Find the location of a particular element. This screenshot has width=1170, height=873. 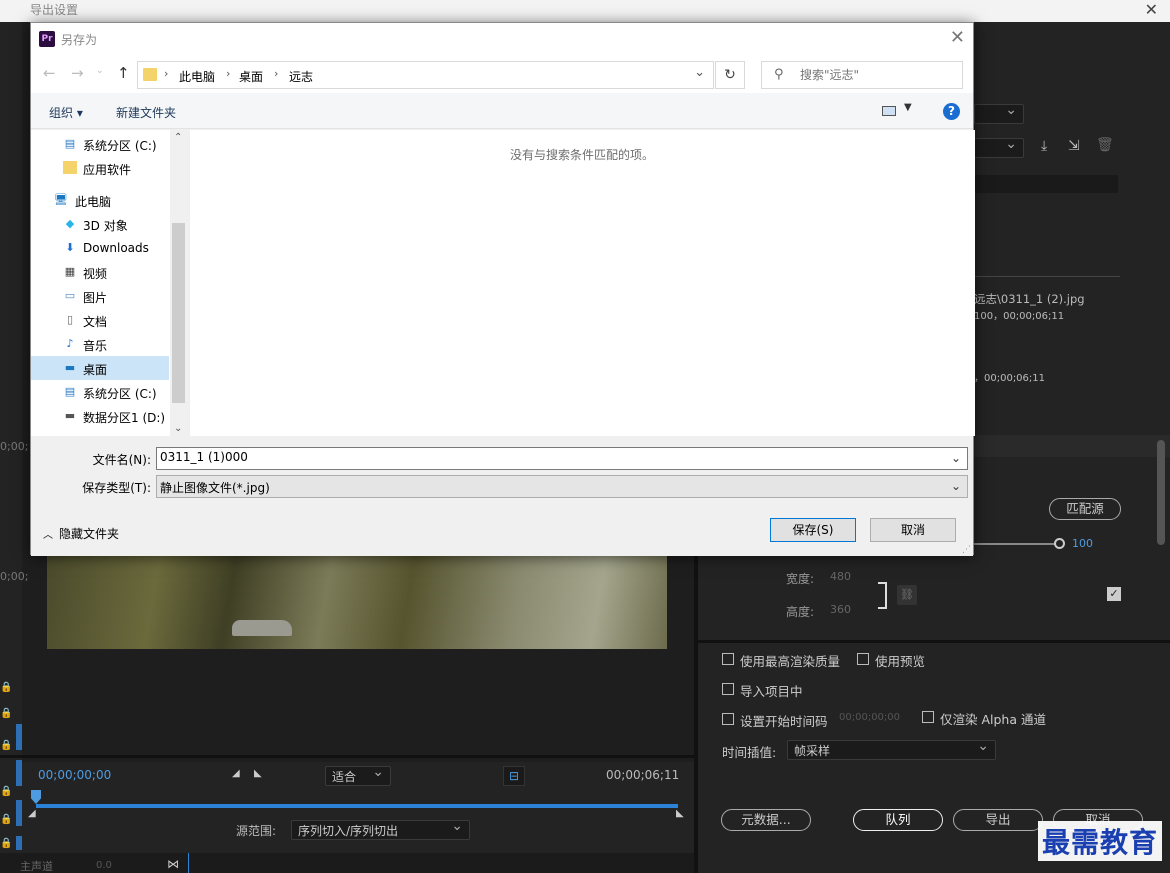

forward-arrow-icon: → is located at coordinates (77, 73).